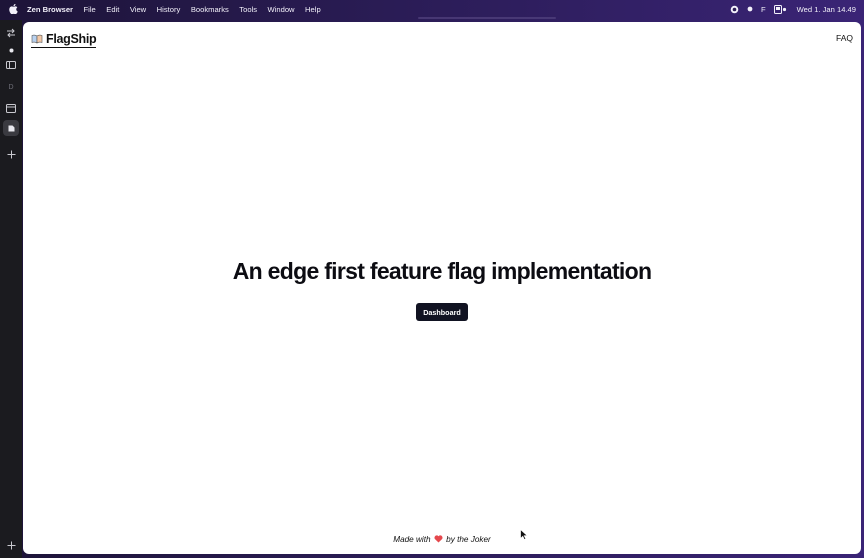 This screenshot has height=558, width=864. I want to click on book-icon, so click(37, 39).